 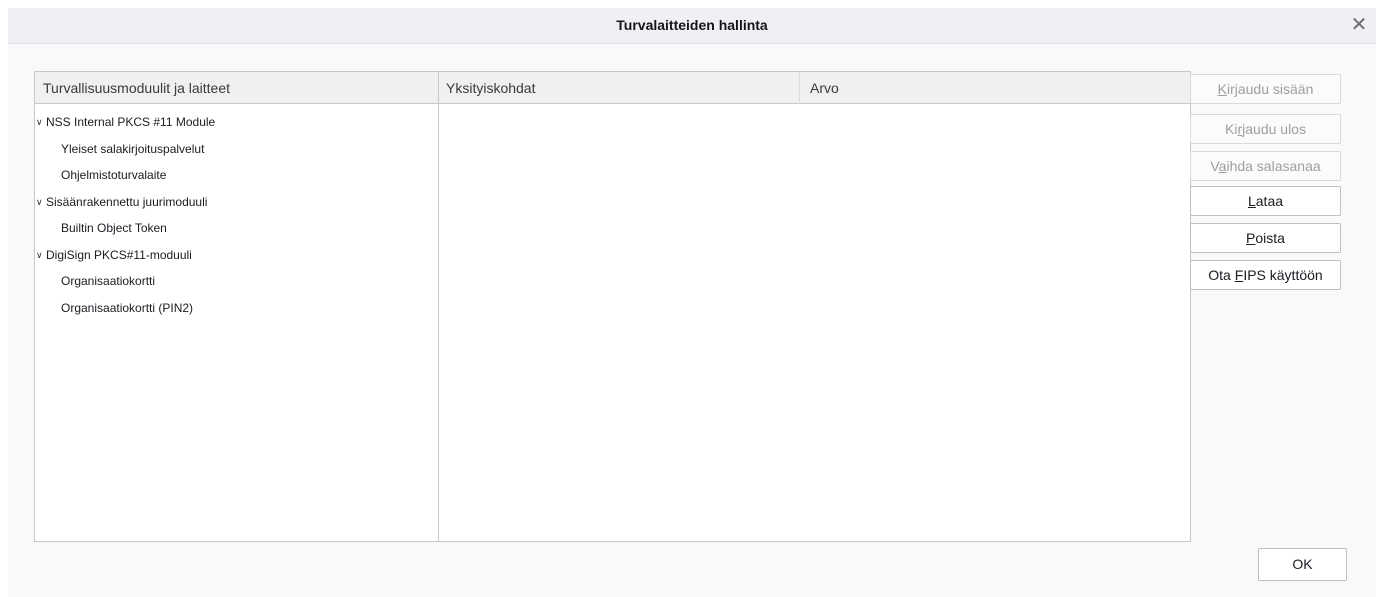 I want to click on load-button: Lataa, so click(x=1265, y=201).